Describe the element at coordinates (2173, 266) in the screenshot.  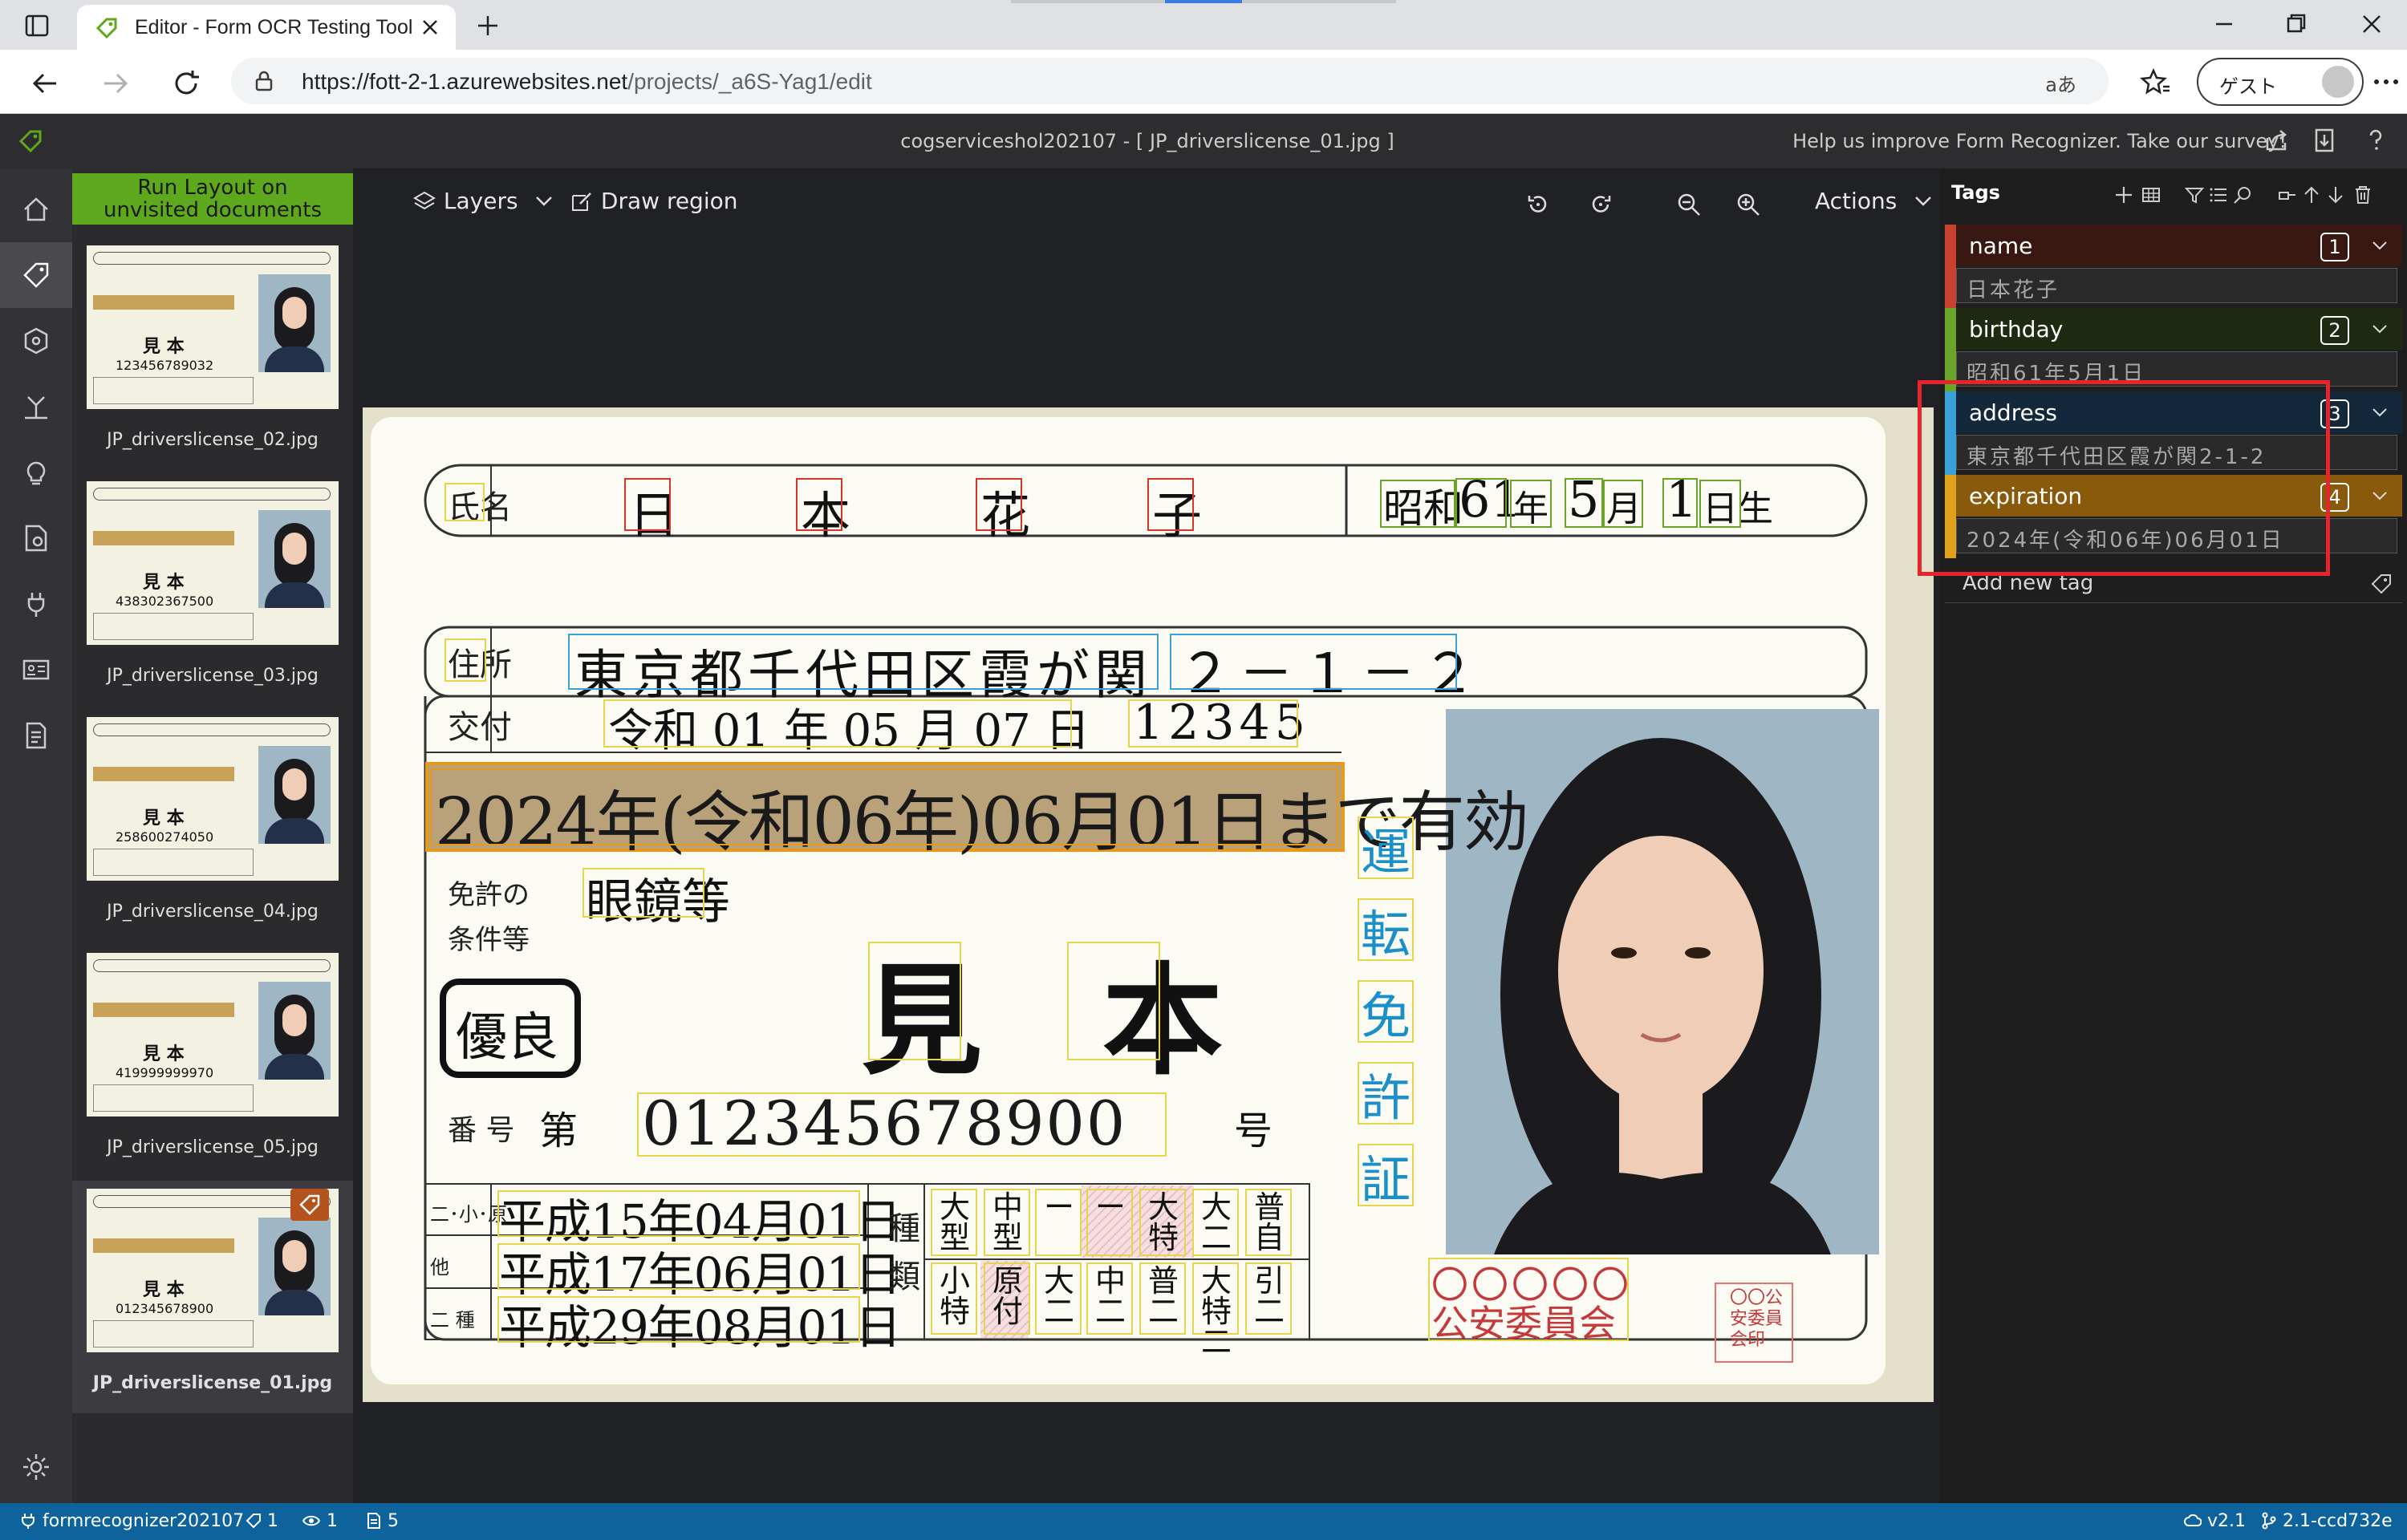
I see `tag-item: name 1` at that location.